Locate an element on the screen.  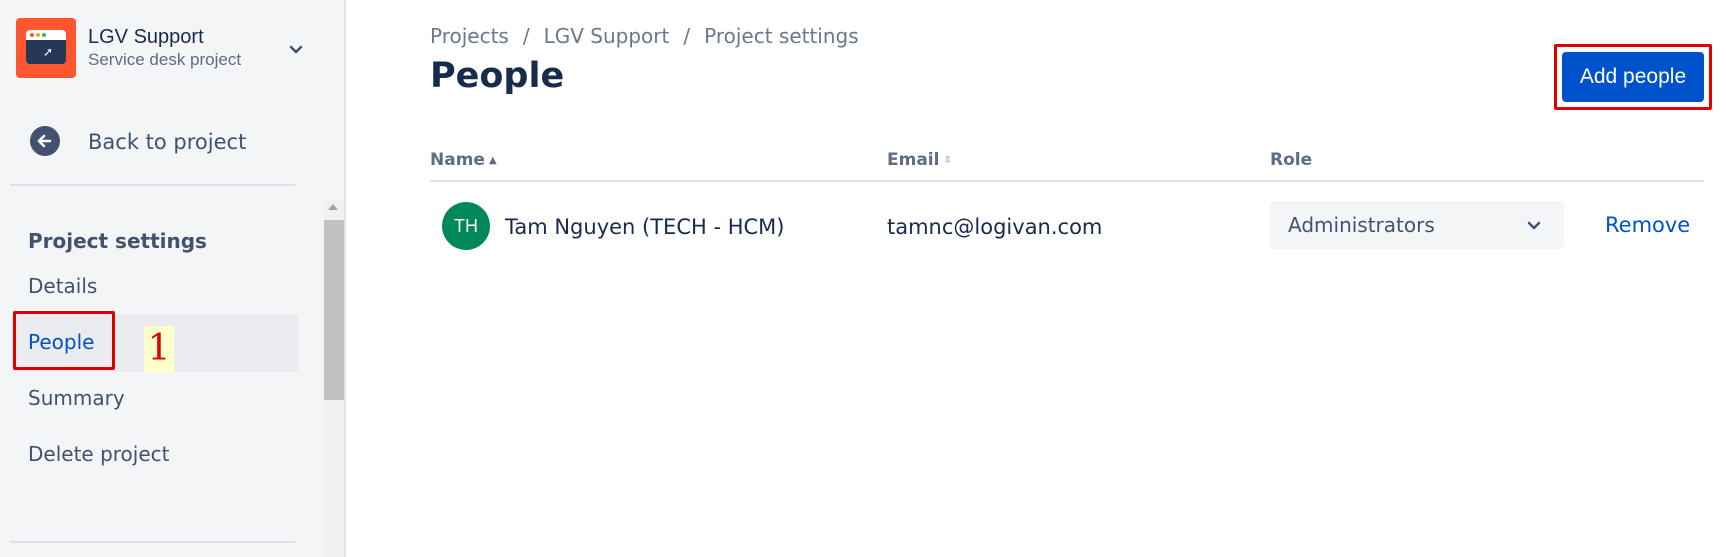
add-people-button: Add people is located at coordinates (1633, 77).